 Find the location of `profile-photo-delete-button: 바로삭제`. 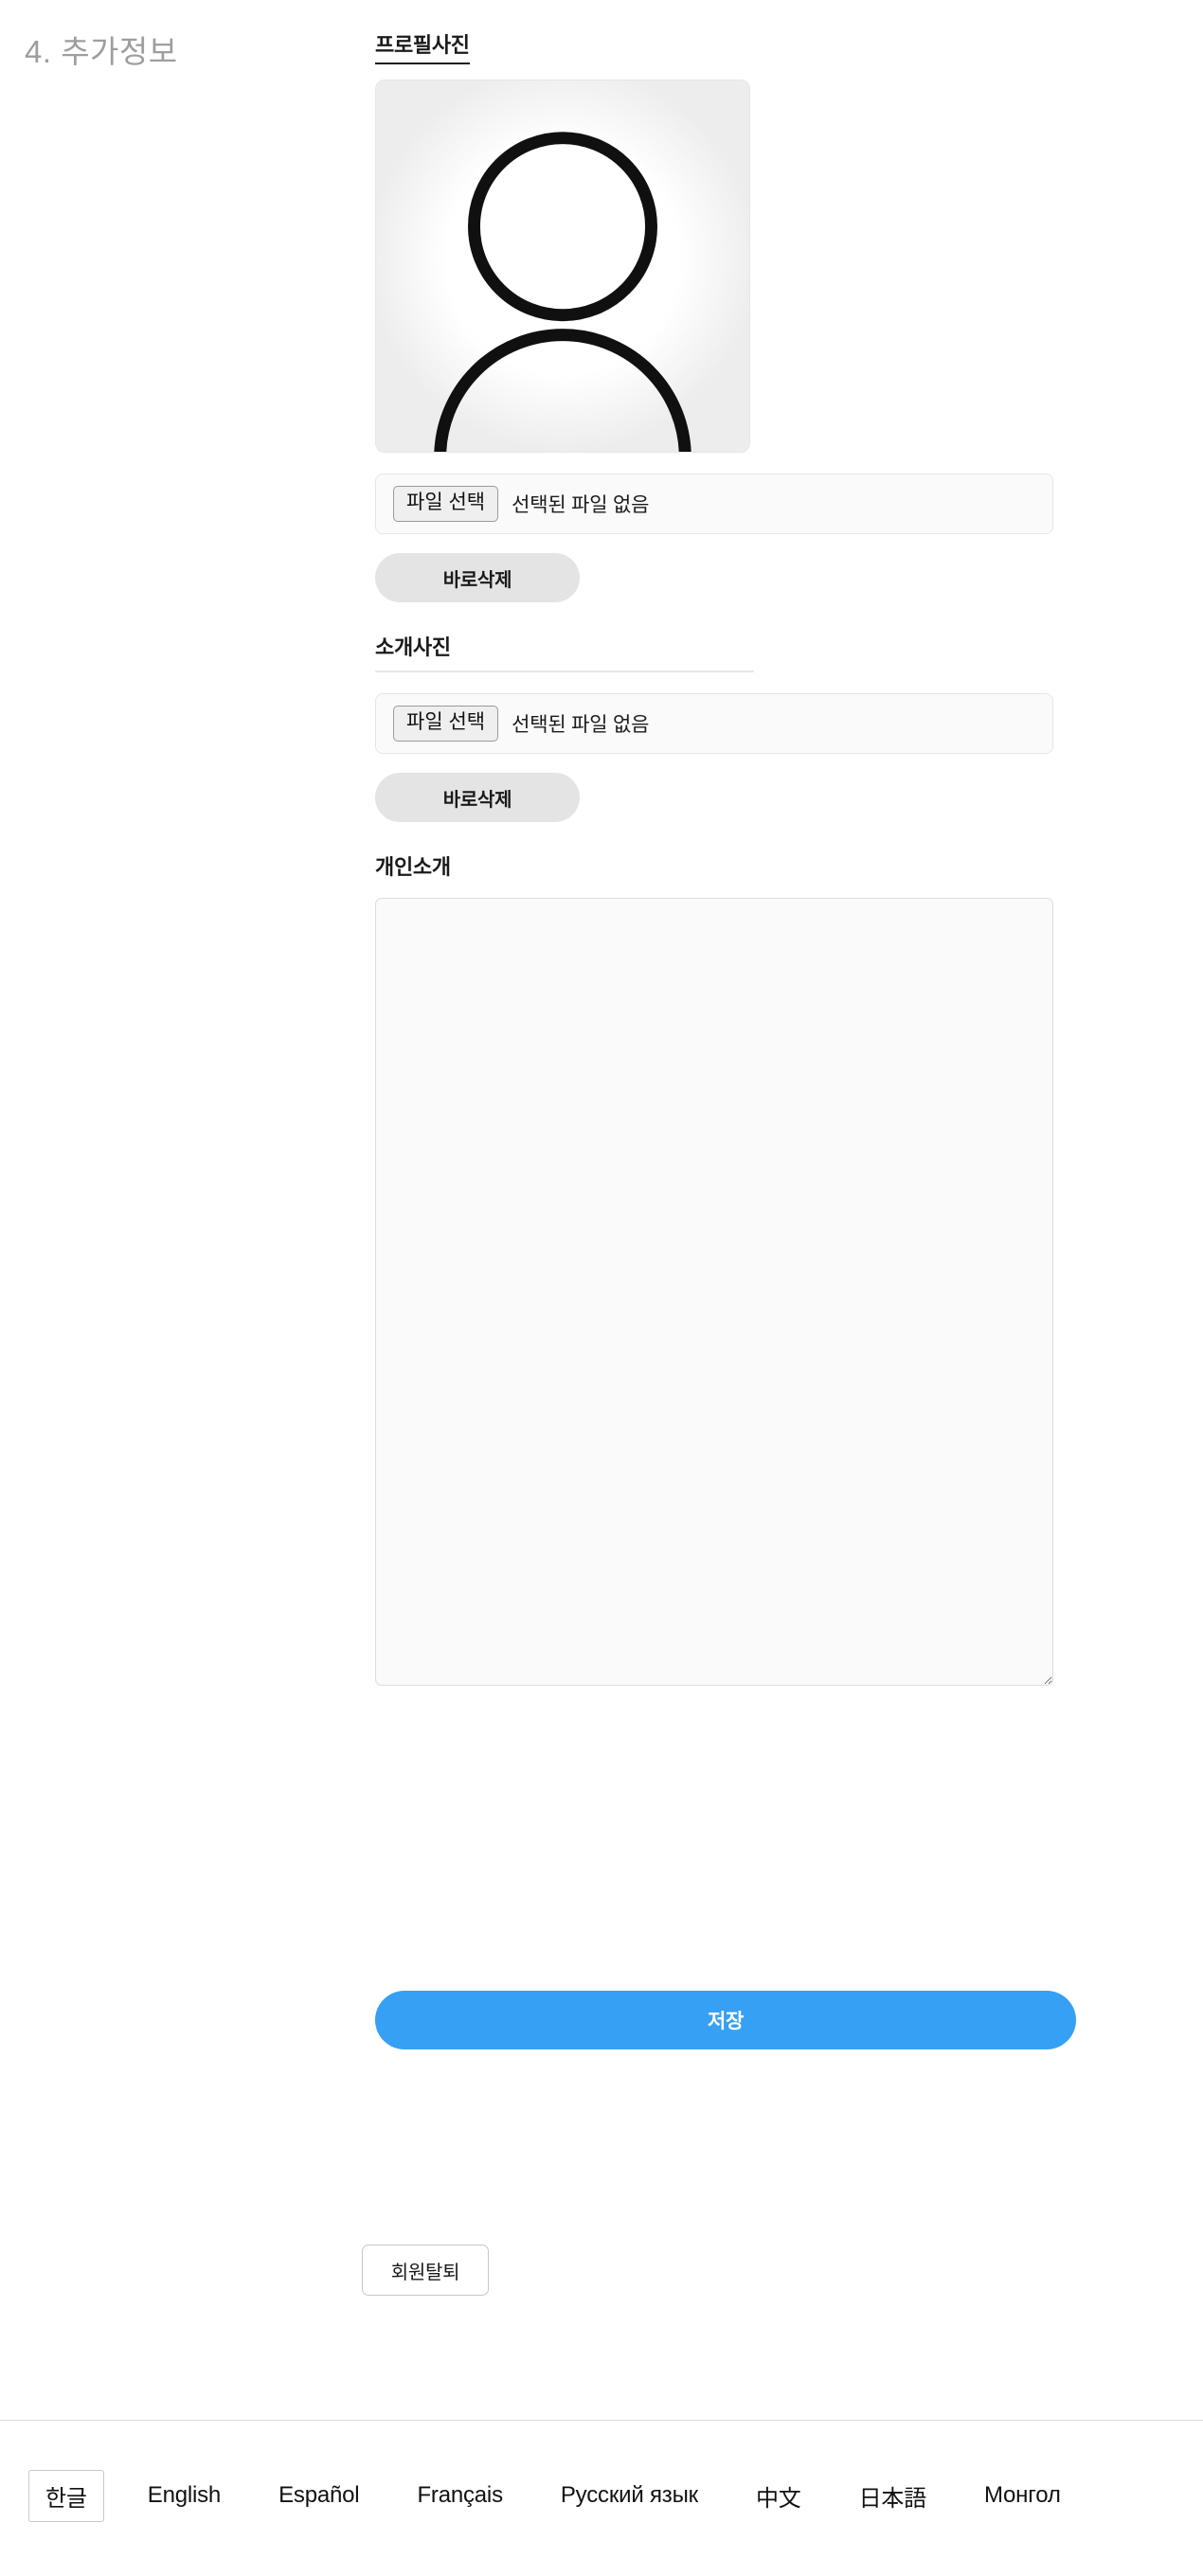

profile-photo-delete-button: 바로삭제 is located at coordinates (478, 577).